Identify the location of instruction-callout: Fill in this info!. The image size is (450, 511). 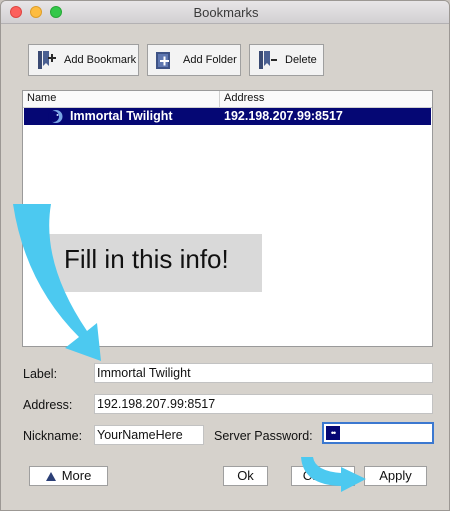
(154, 263).